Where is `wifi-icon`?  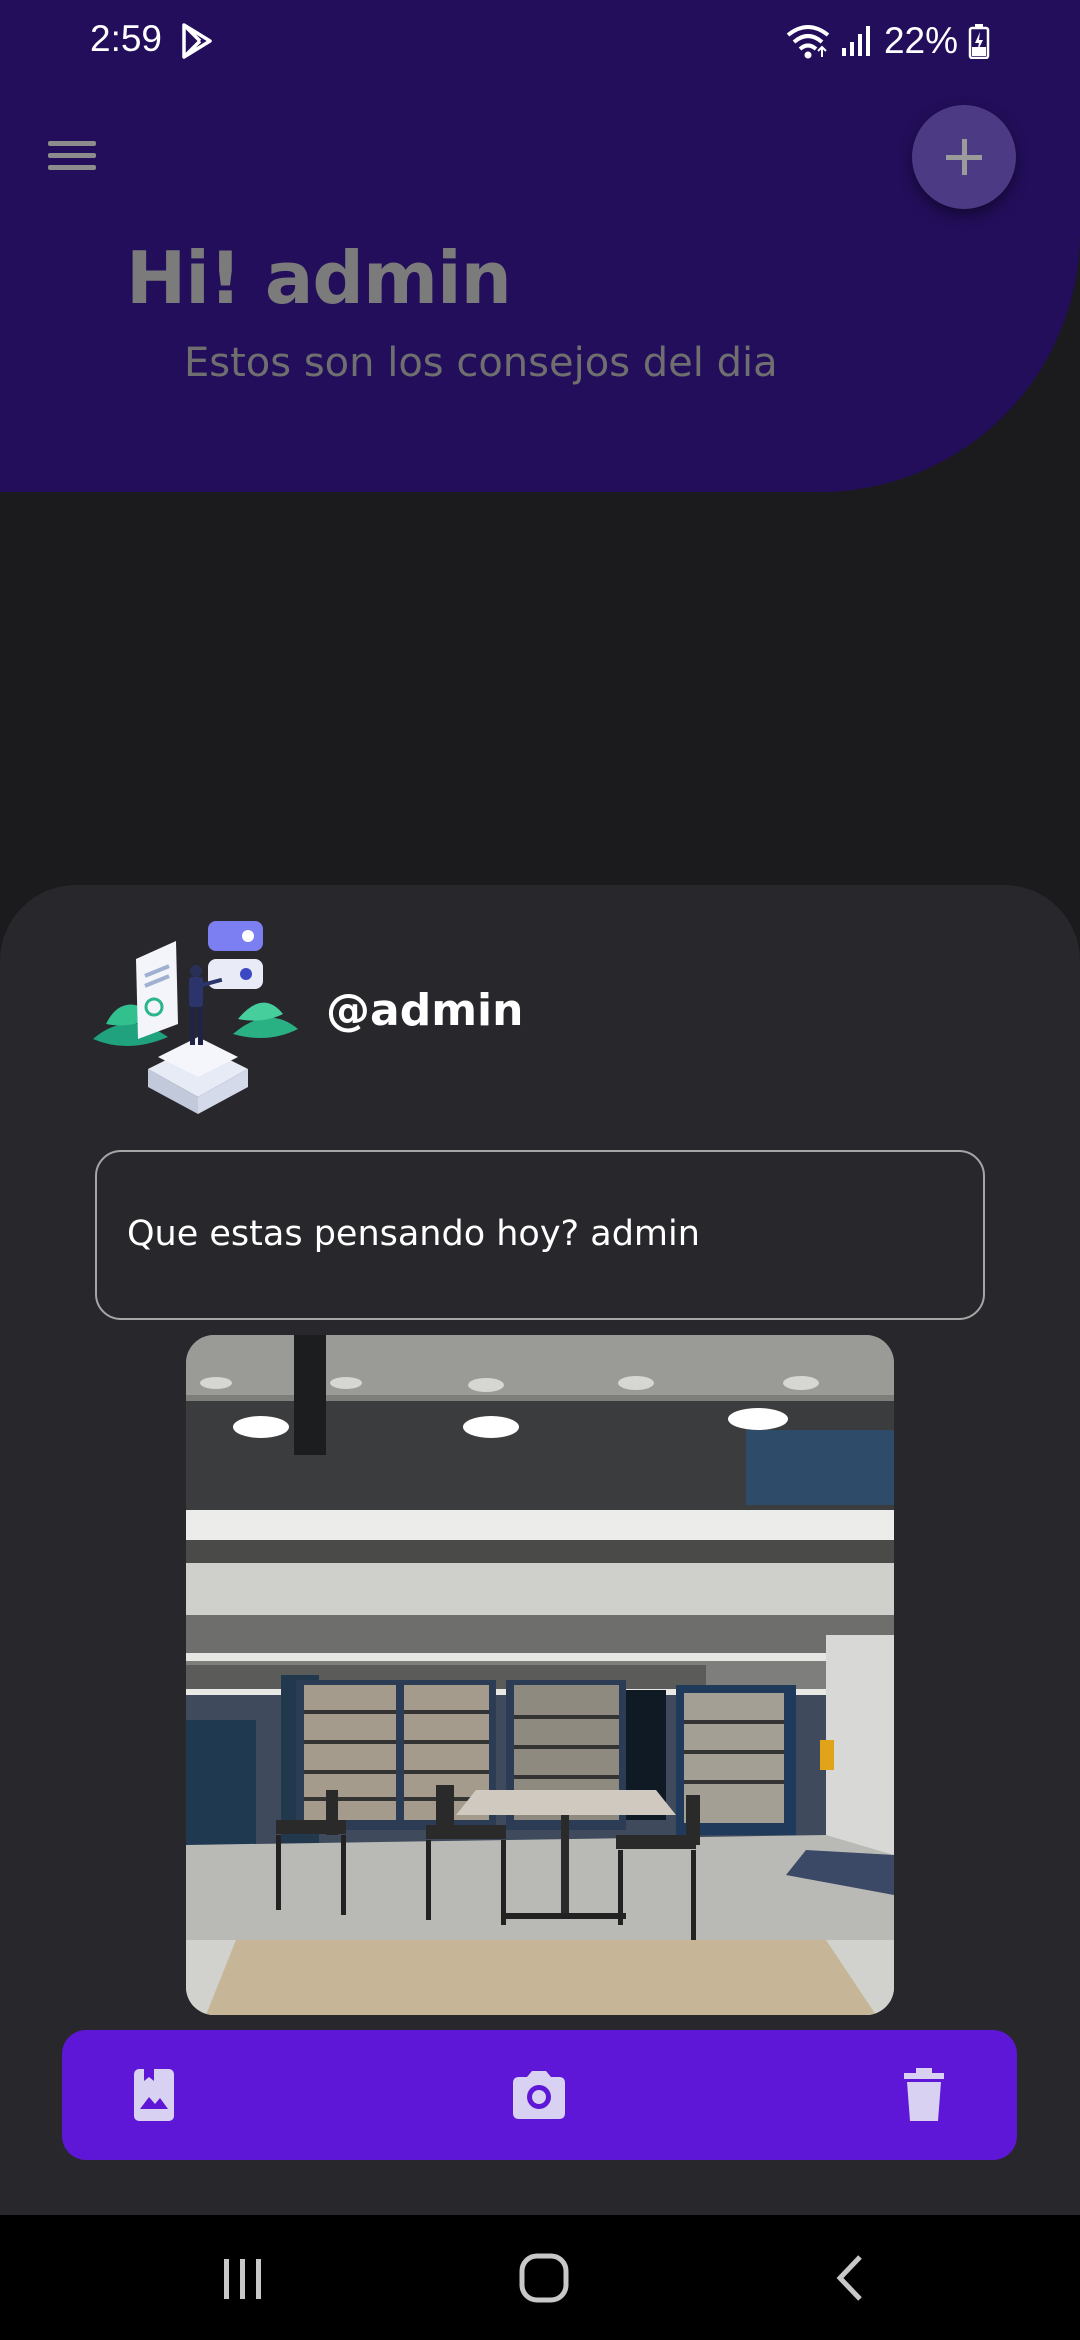 wifi-icon is located at coordinates (808, 42).